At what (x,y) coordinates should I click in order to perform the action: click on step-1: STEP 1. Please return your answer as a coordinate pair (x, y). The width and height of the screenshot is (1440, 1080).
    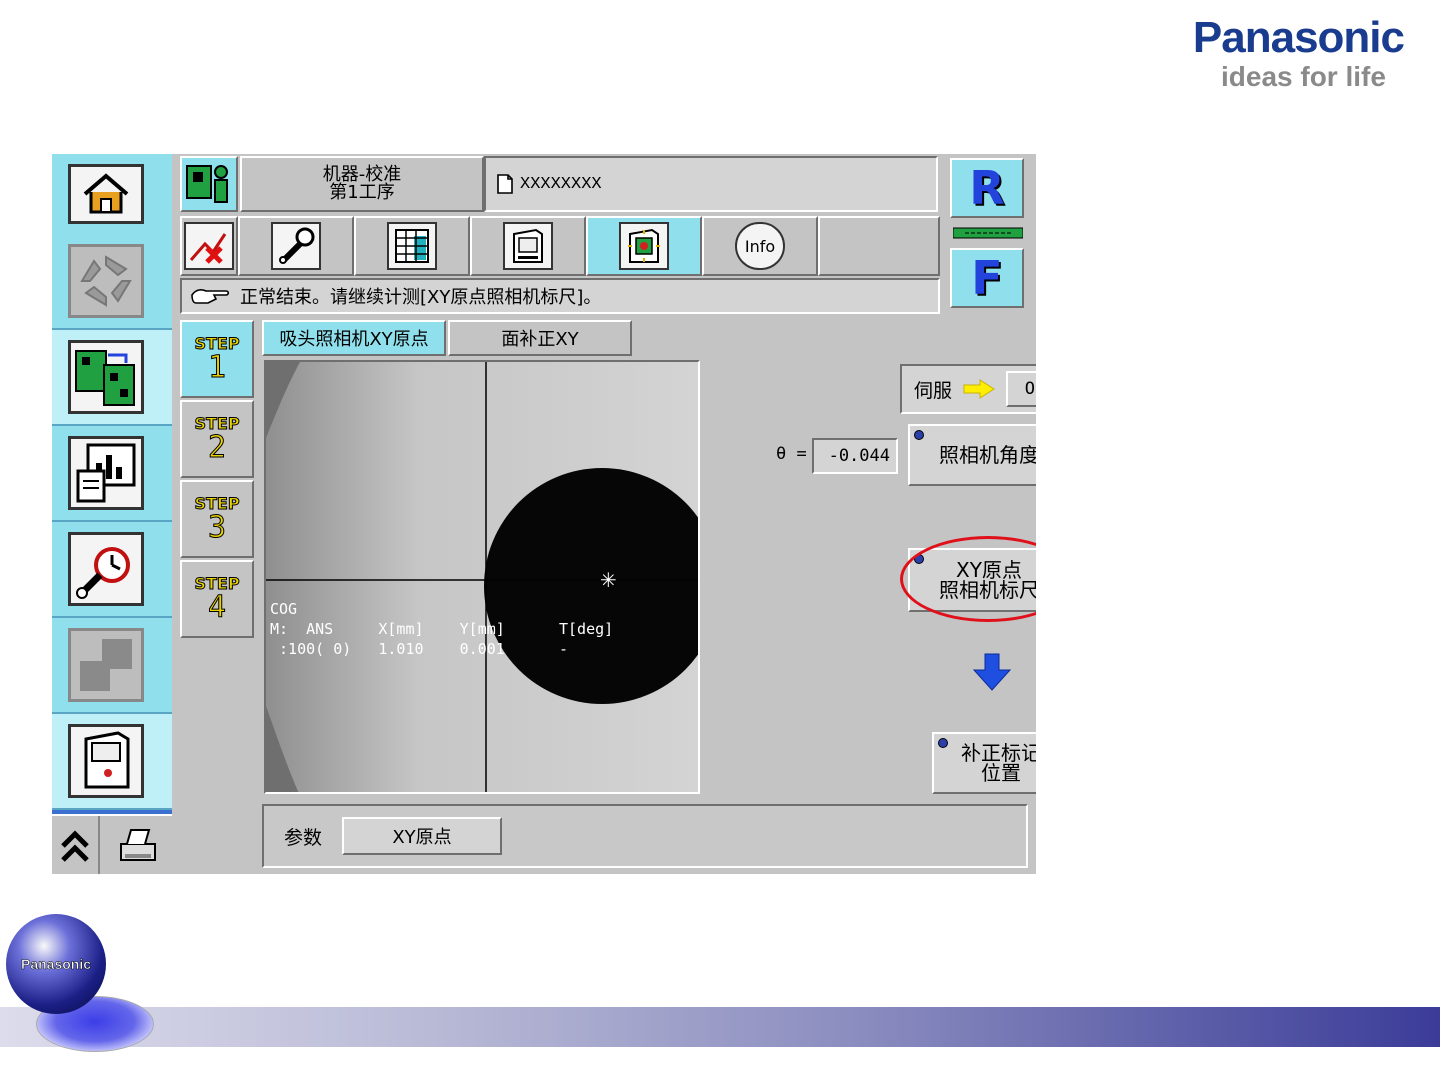
    Looking at the image, I should click on (217, 359).